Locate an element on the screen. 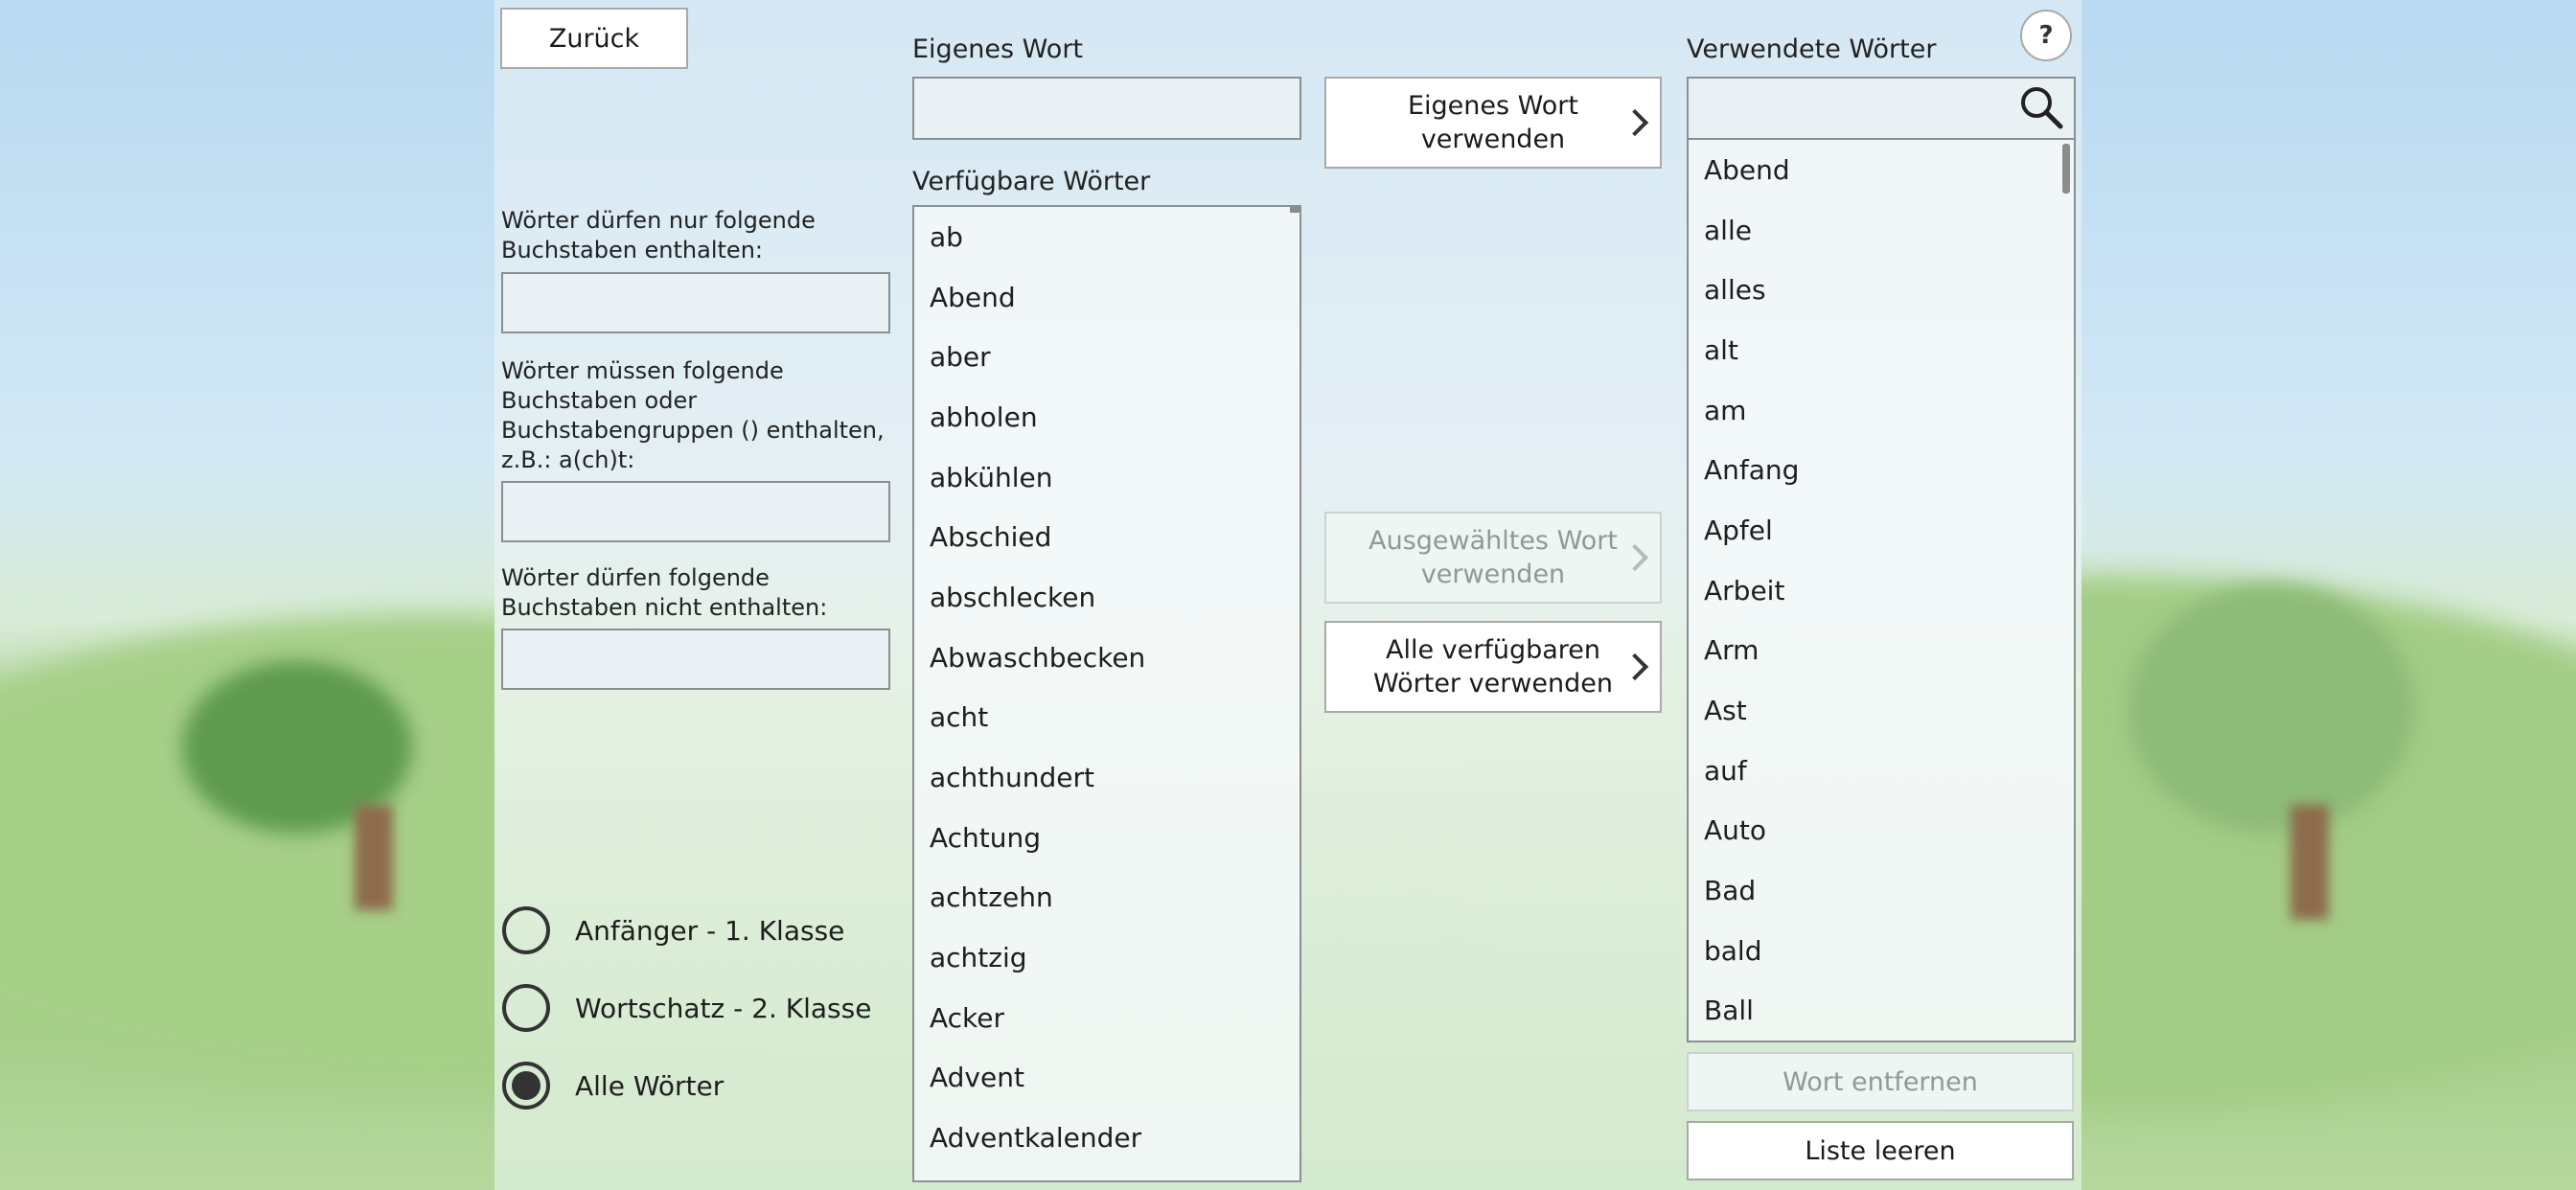 This screenshot has width=2576, height=1190. level-radio-all: Alle Wörter is located at coordinates (613, 1086).